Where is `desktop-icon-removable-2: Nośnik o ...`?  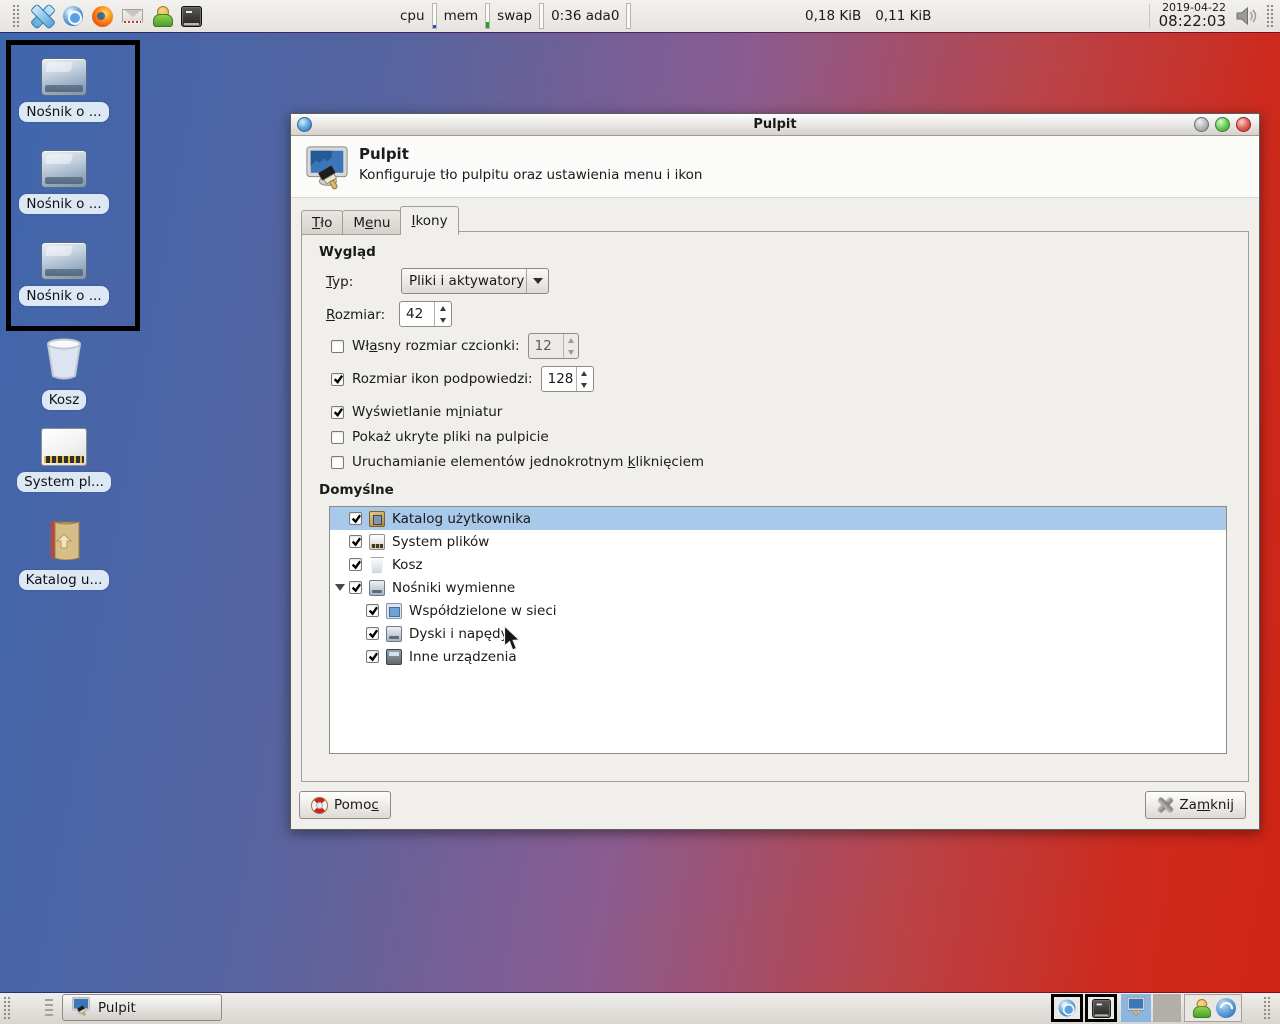 desktop-icon-removable-2: Nośnik o ... is located at coordinates (64, 182).